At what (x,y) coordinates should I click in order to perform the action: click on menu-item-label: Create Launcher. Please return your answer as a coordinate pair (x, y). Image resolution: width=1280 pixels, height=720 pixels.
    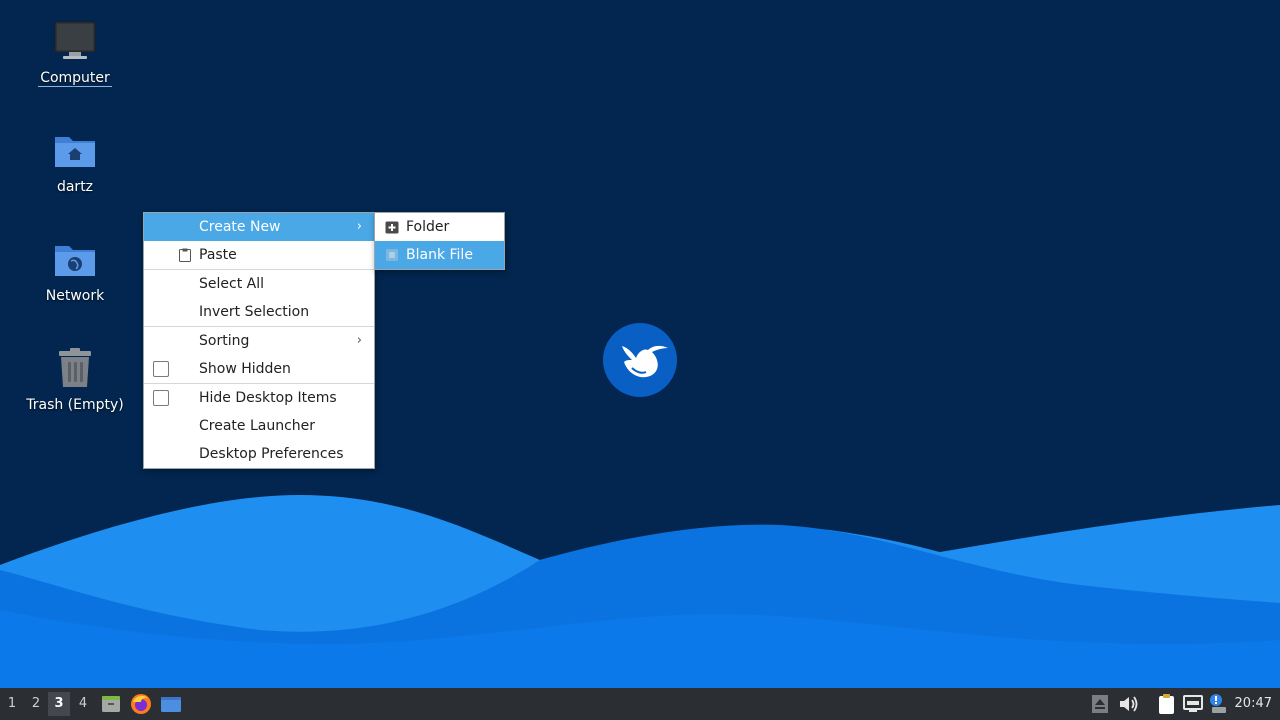
    Looking at the image, I should click on (257, 426).